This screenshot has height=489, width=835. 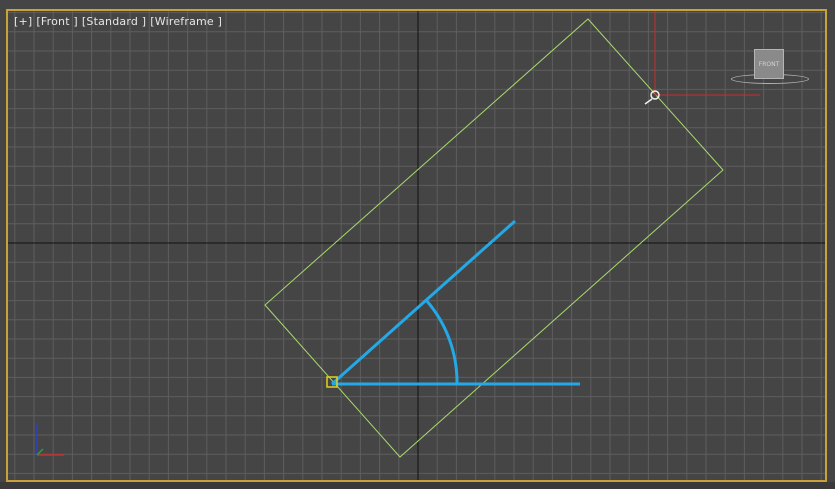 I want to click on pivot-gizmo-icon, so click(x=652, y=97).